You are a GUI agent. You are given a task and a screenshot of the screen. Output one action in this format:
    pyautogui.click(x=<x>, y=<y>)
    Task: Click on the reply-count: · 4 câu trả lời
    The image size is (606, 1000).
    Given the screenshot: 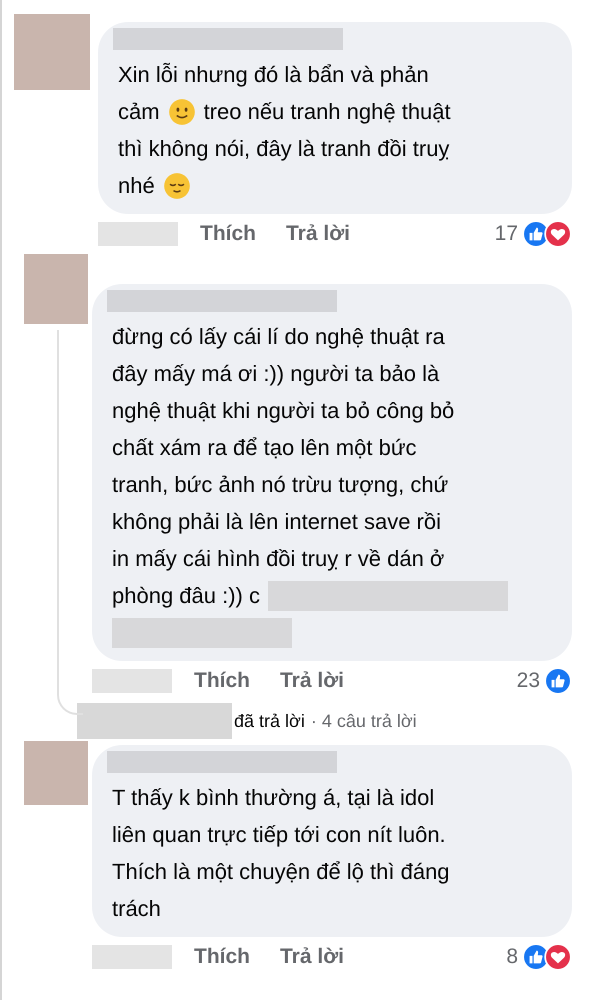 What is the action you would take?
    pyautogui.click(x=363, y=721)
    